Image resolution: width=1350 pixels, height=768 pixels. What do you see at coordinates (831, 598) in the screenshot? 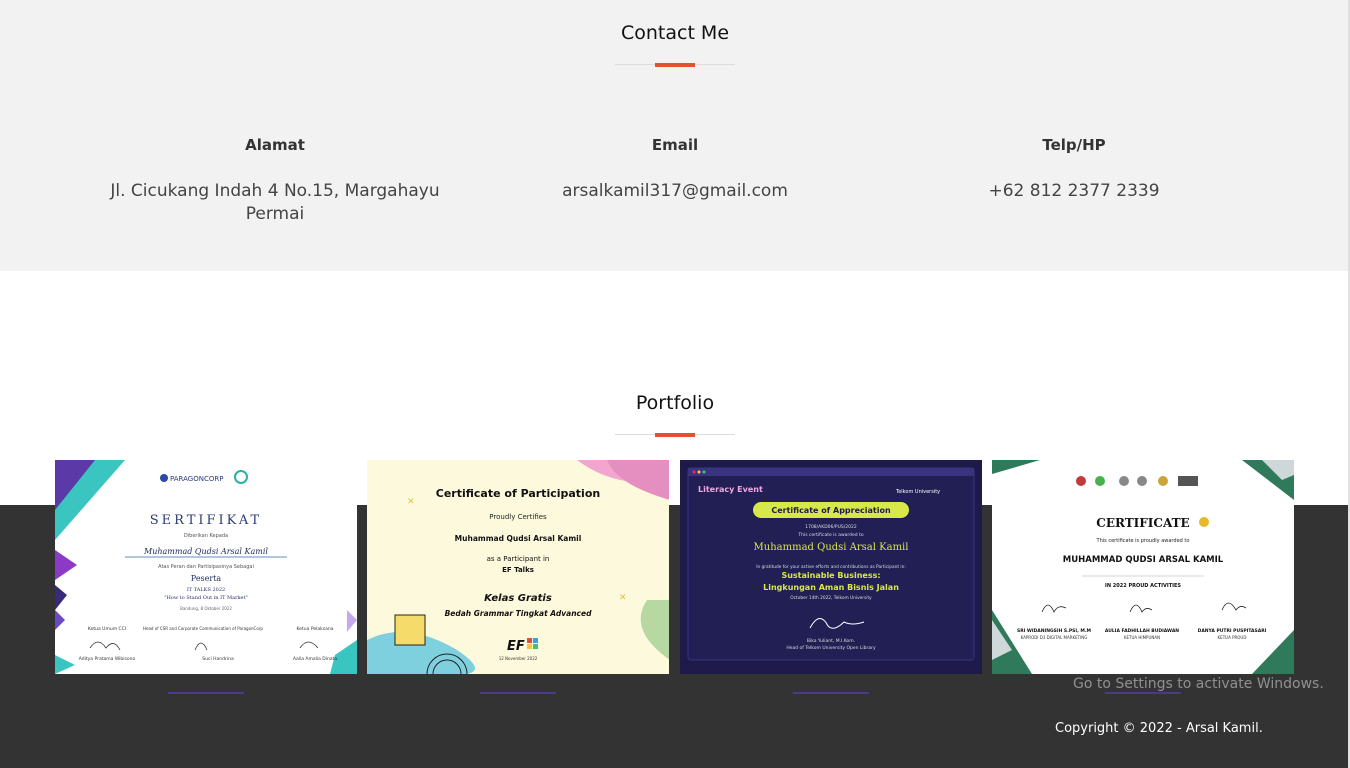
I see `svg-text:October 14th 2022, Telkom Univ: October 14th 2022, Telkom University` at bounding box center [831, 598].